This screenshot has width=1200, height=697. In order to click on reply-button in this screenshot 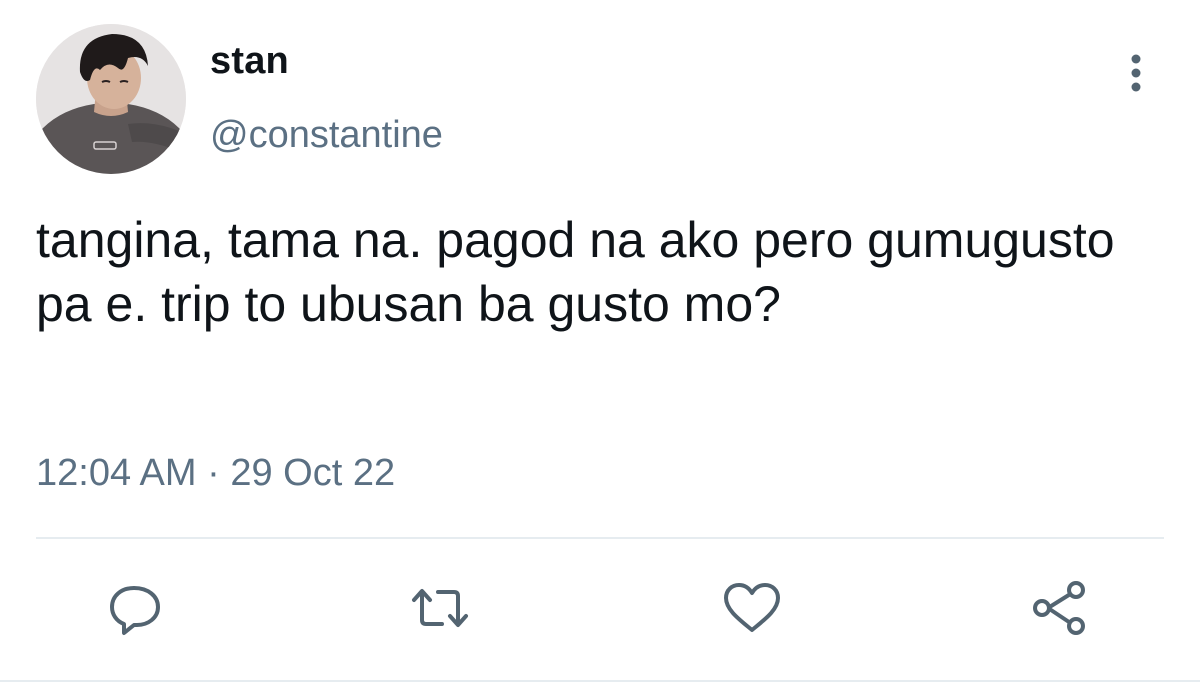, I will do `click(136, 608)`.